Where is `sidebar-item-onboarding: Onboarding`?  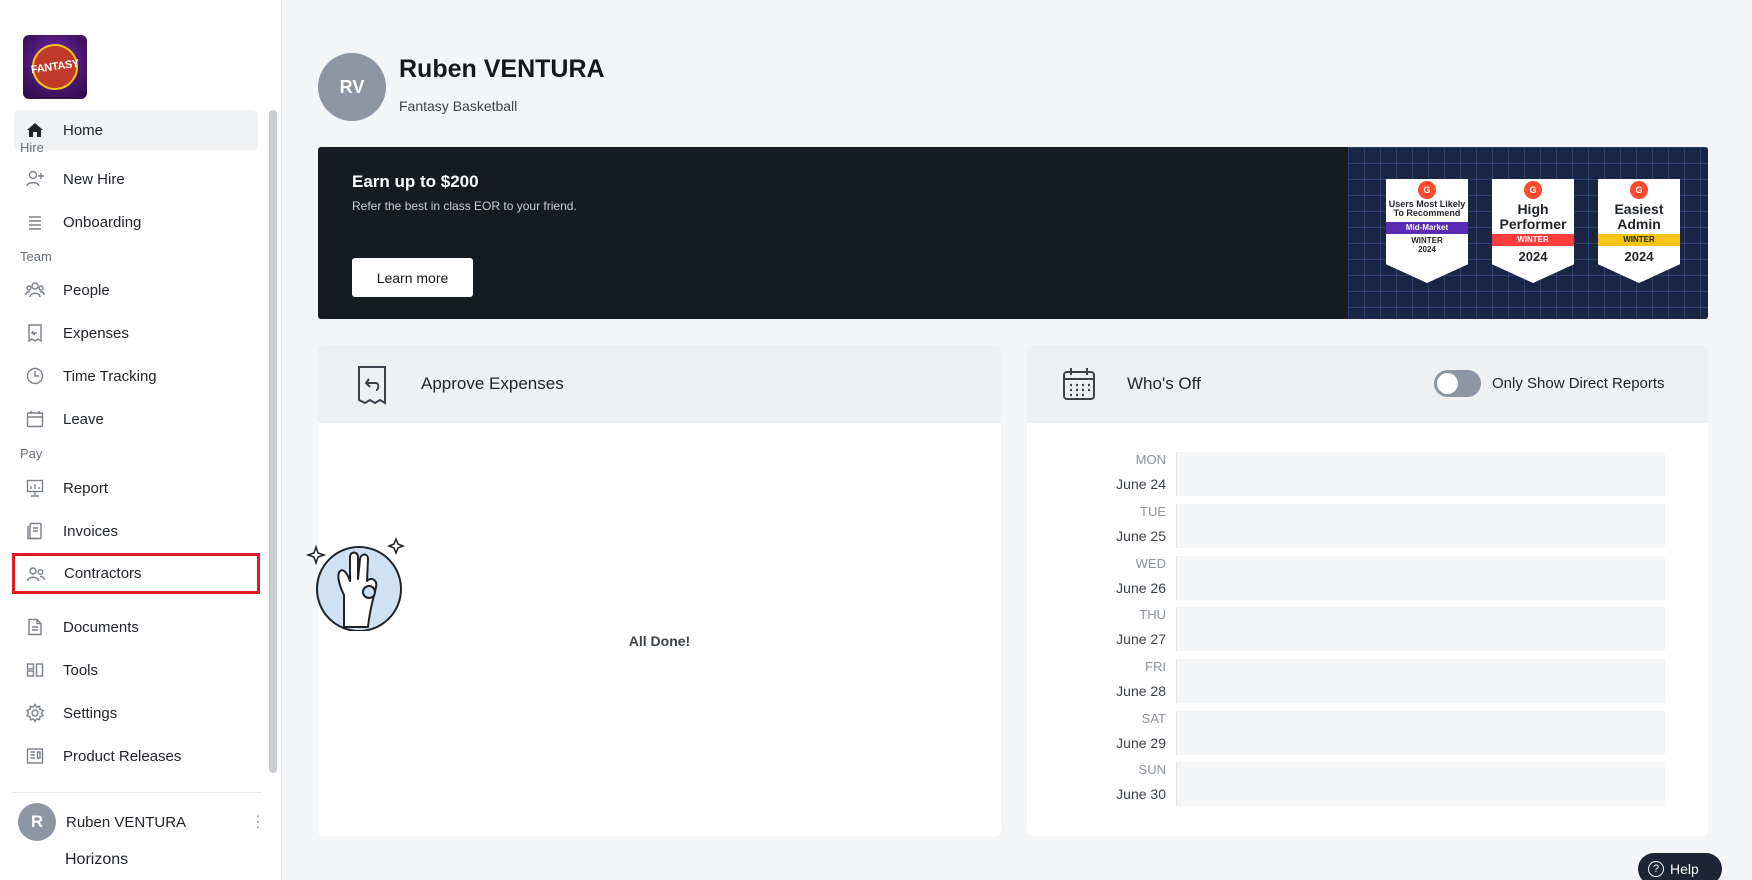 sidebar-item-onboarding: Onboarding is located at coordinates (136, 222).